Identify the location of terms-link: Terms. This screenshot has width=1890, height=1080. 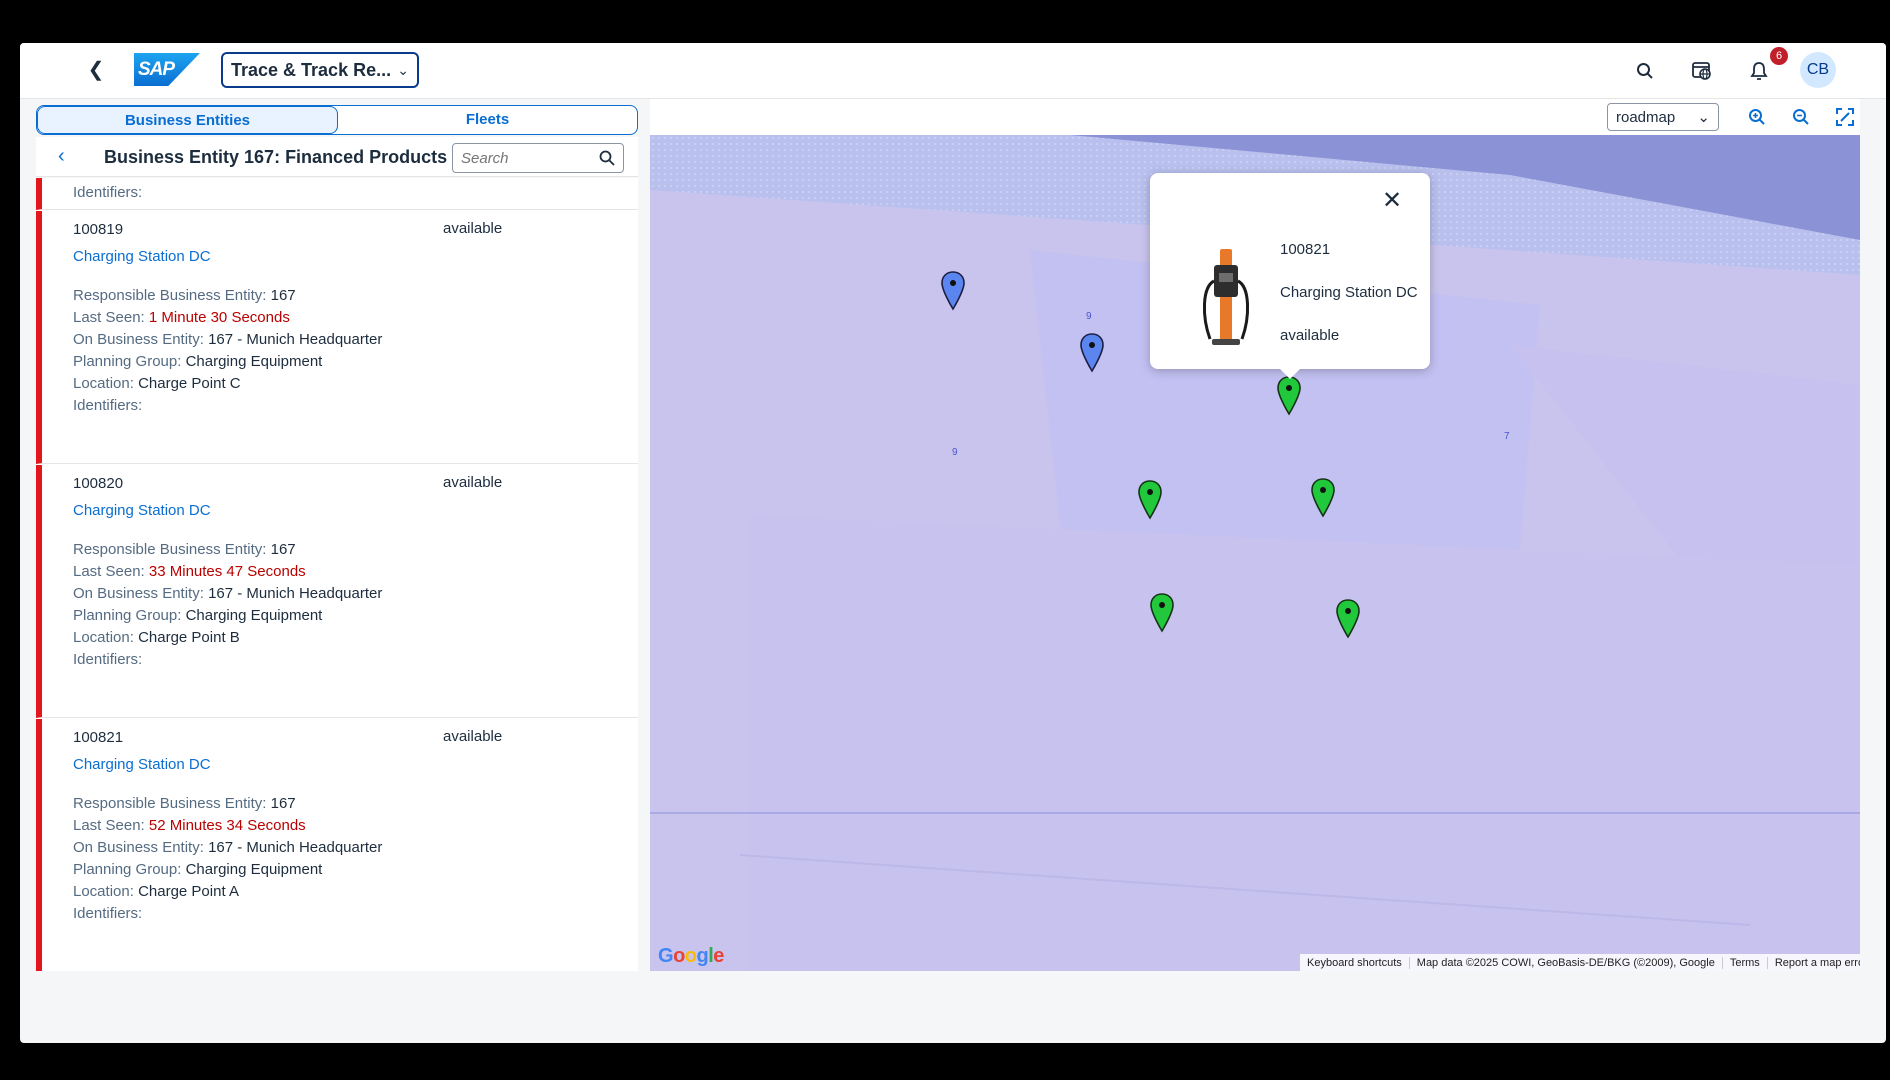
(1745, 962).